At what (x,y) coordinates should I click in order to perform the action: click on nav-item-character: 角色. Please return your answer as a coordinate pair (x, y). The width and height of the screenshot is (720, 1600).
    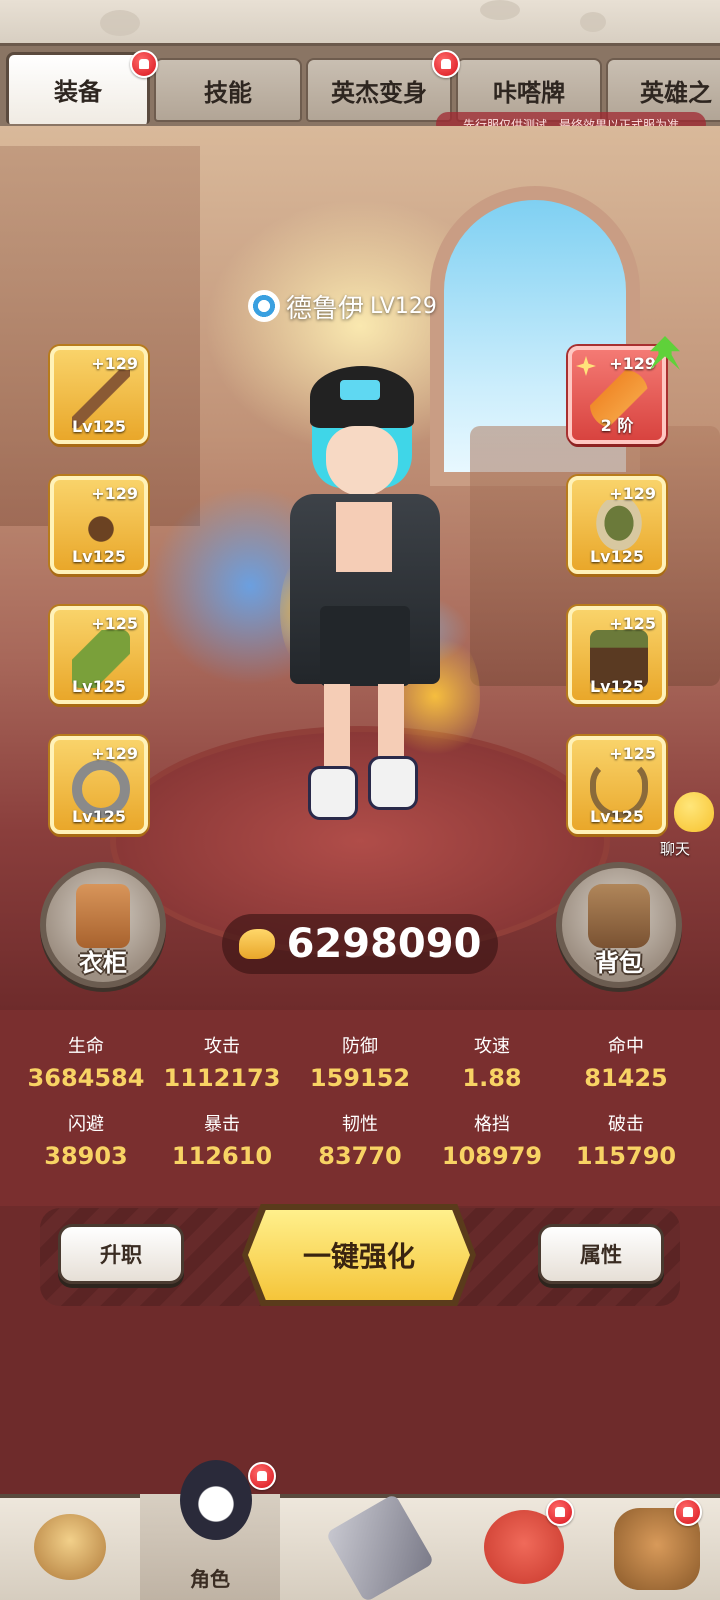
    Looking at the image, I should click on (210, 1530).